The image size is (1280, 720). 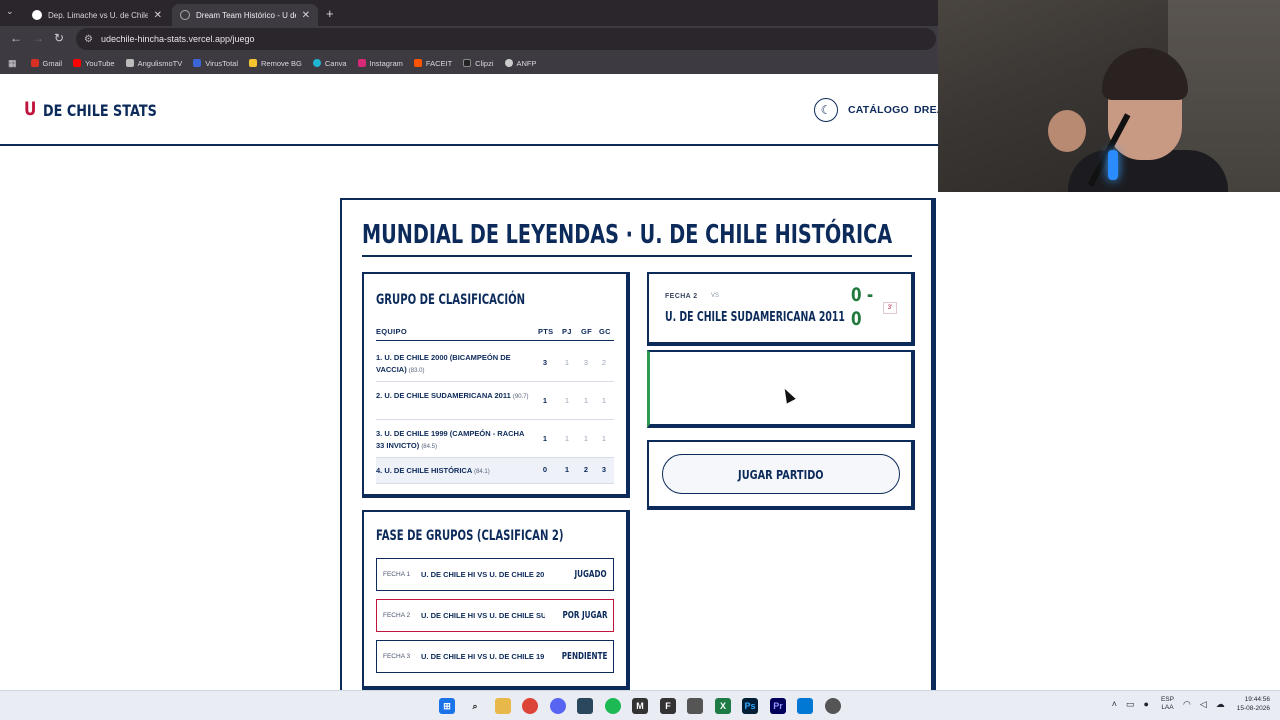 What do you see at coordinates (417, 63) in the screenshot?
I see `faceit-icon` at bounding box center [417, 63].